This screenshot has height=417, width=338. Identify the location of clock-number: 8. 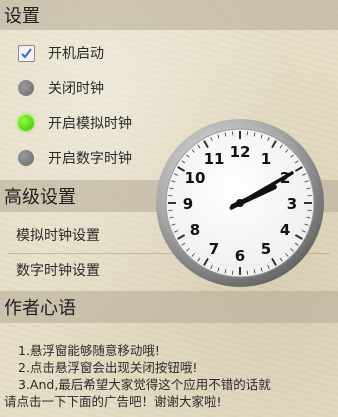
(195, 230).